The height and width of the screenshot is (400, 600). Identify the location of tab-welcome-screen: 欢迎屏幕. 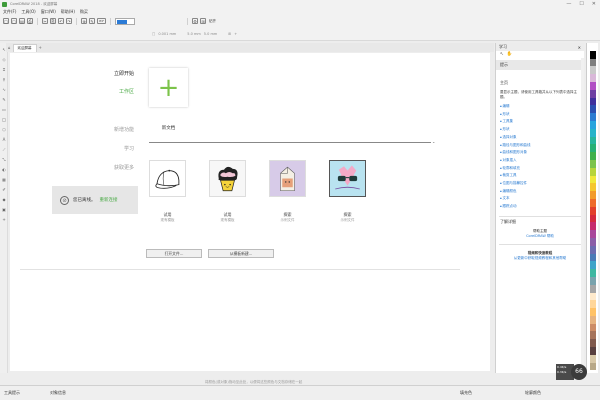
(24, 48).